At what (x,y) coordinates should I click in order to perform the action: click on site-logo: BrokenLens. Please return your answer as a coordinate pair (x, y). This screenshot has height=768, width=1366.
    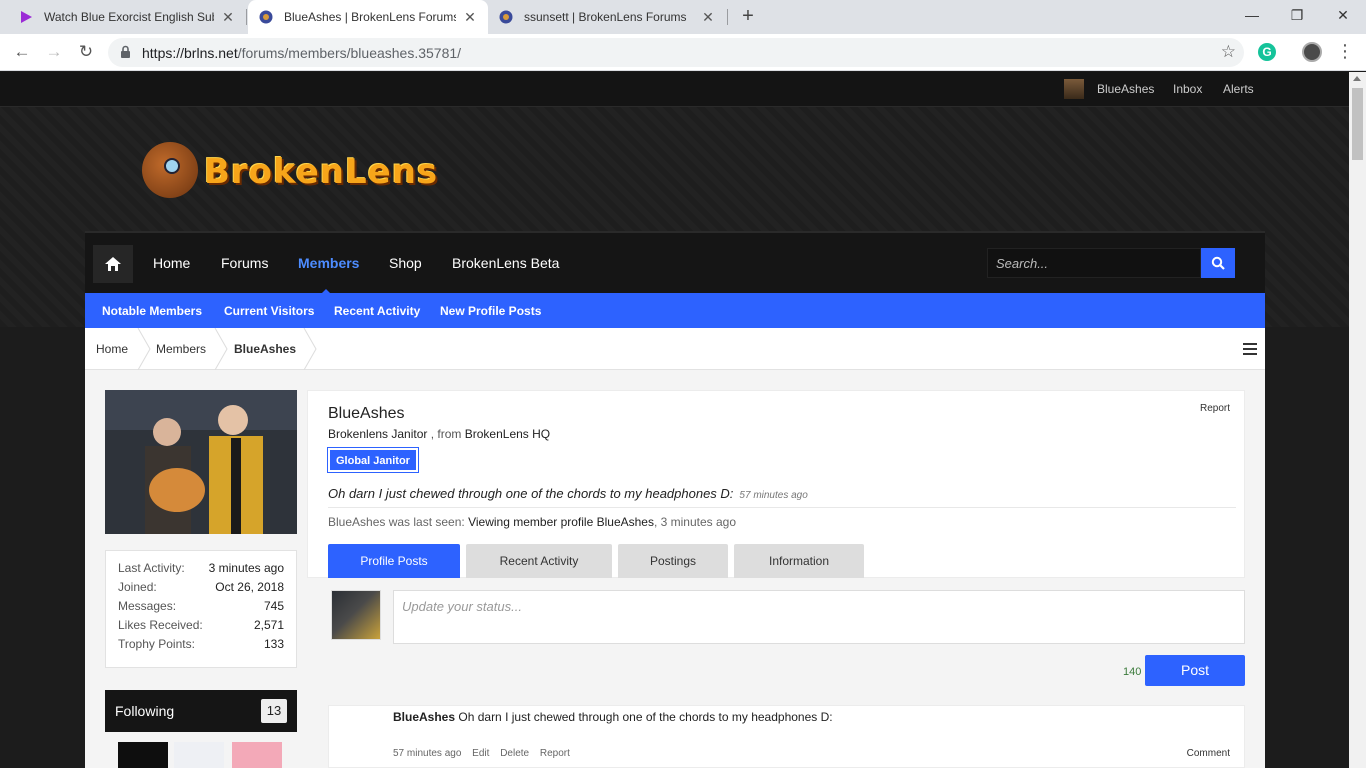
    Looking at the image, I should click on (289, 172).